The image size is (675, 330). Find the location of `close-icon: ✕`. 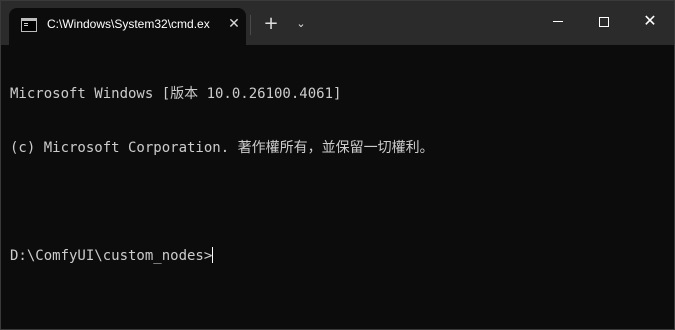

close-icon: ✕ is located at coordinates (650, 20).